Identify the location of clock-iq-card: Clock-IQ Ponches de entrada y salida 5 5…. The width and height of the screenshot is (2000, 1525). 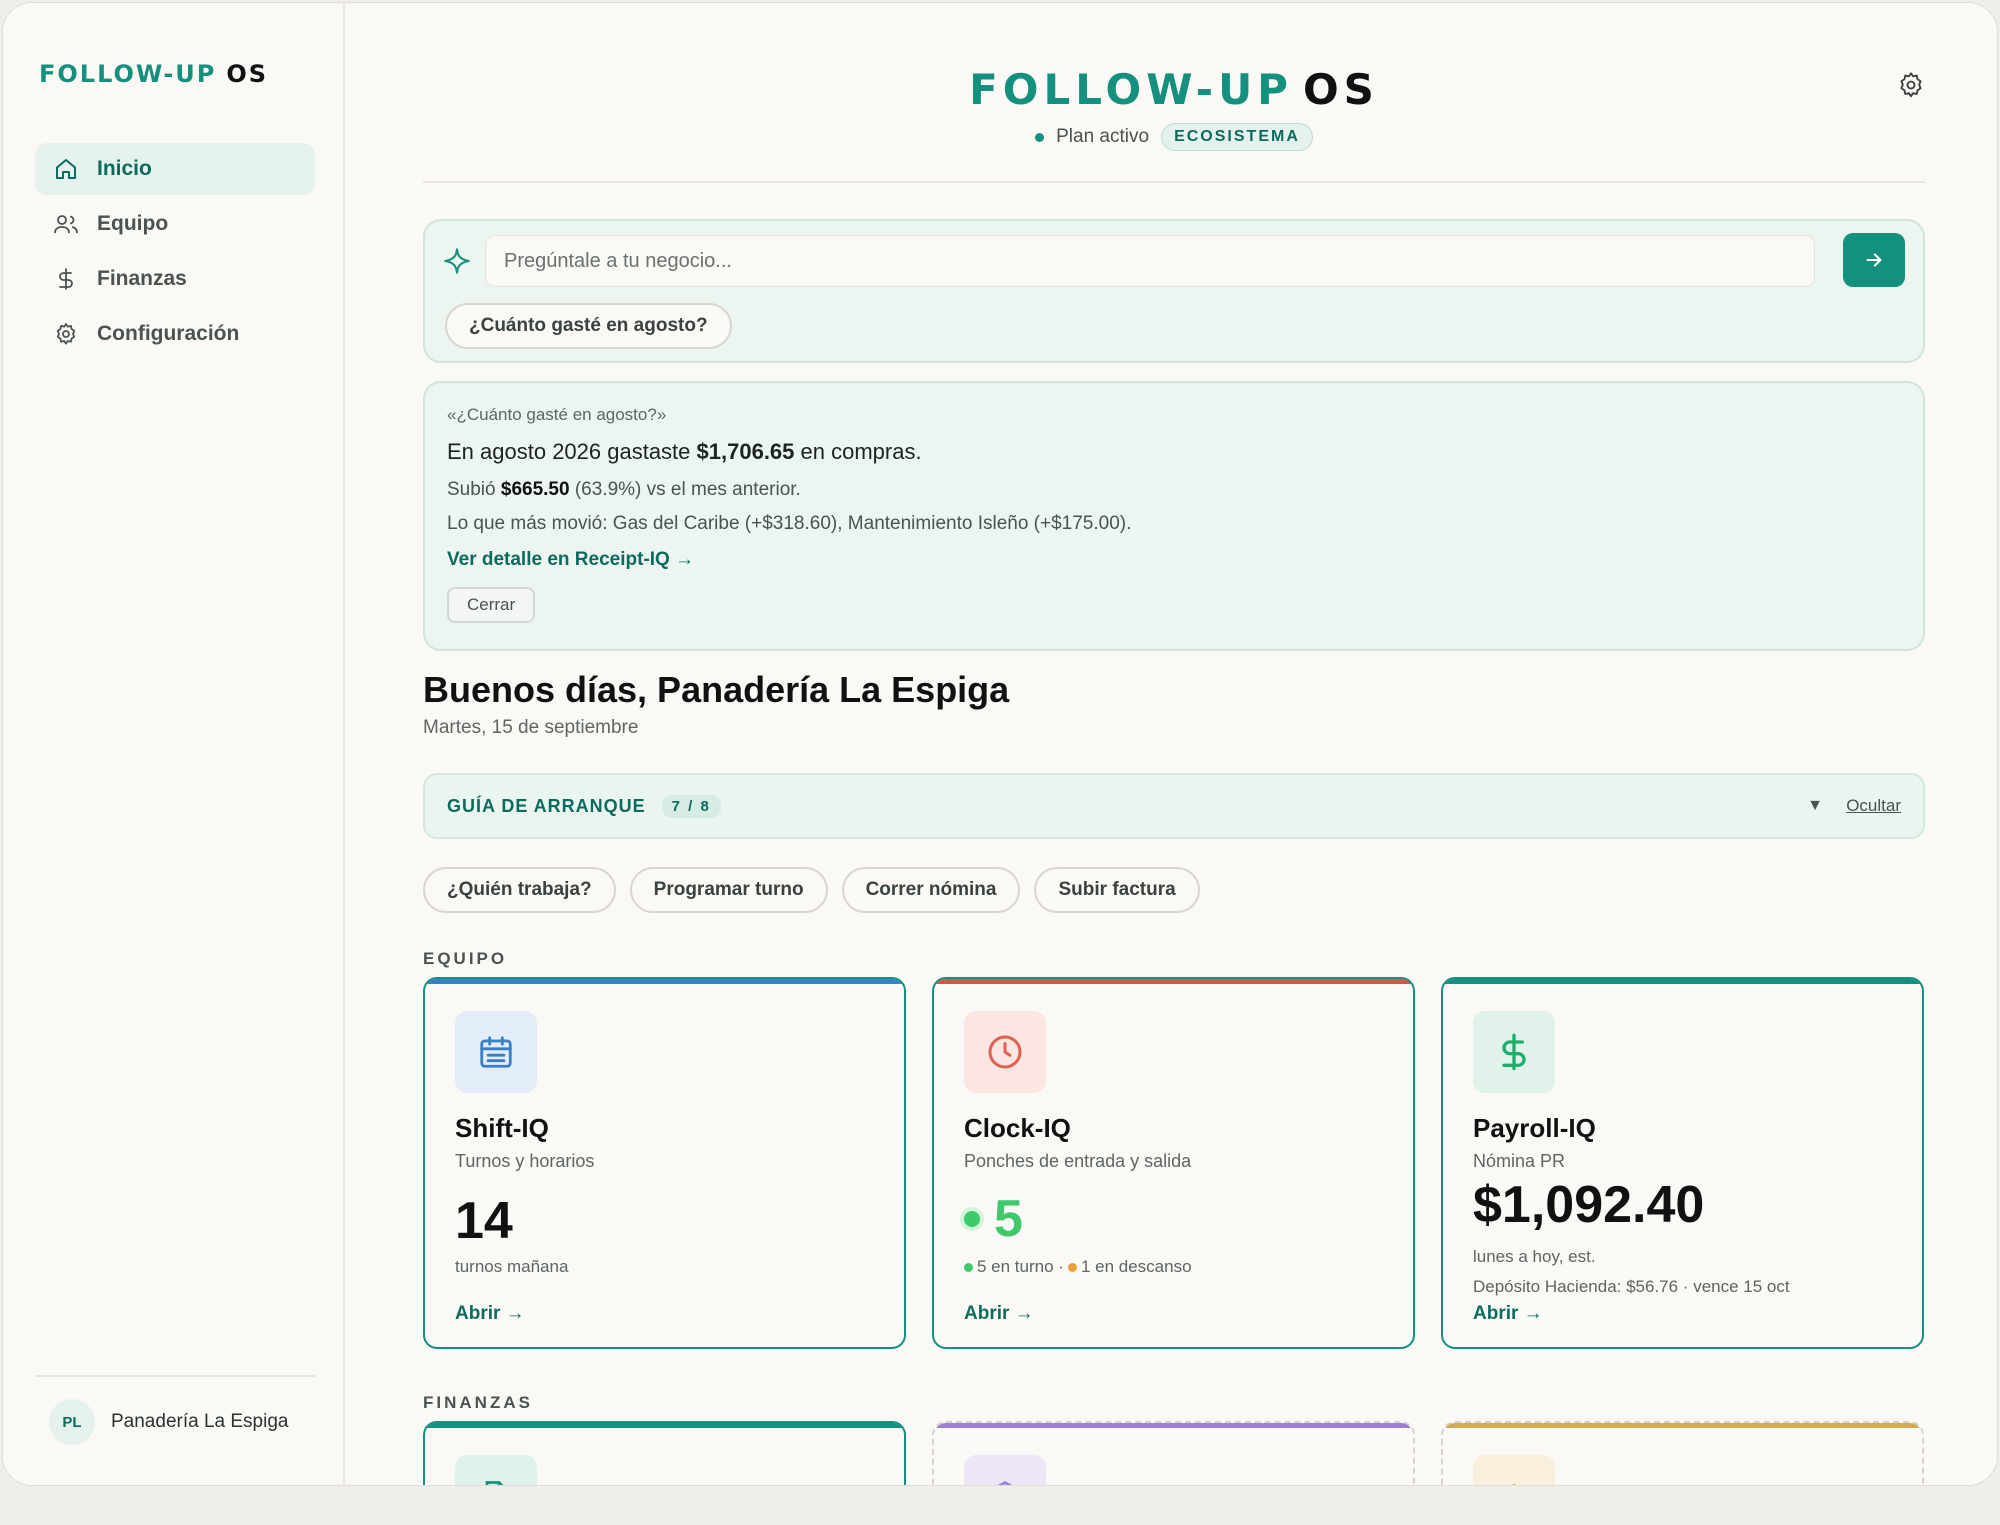
(1173, 1163).